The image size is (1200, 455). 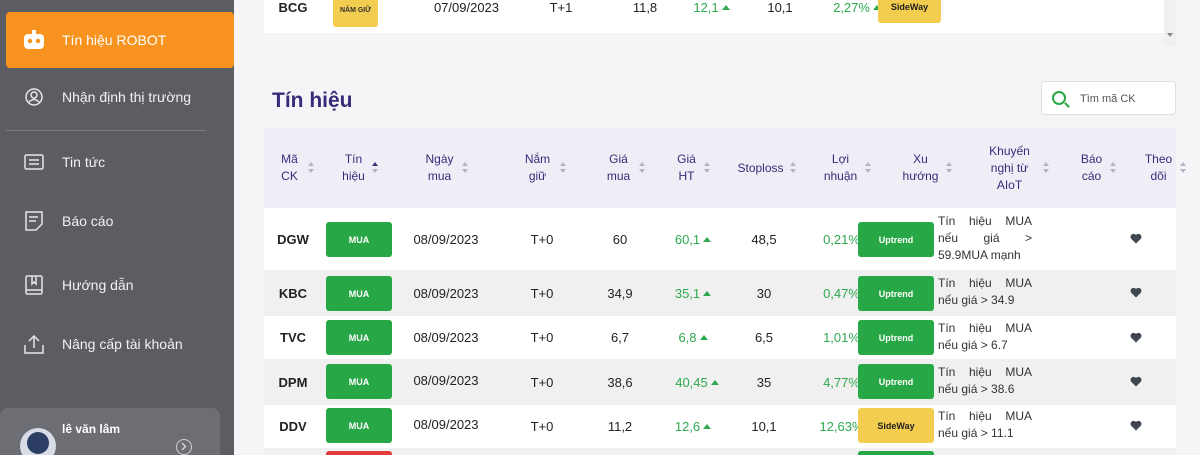 I want to click on sidebar-item-label: Nâng cấp tài khoản, so click(x=122, y=344).